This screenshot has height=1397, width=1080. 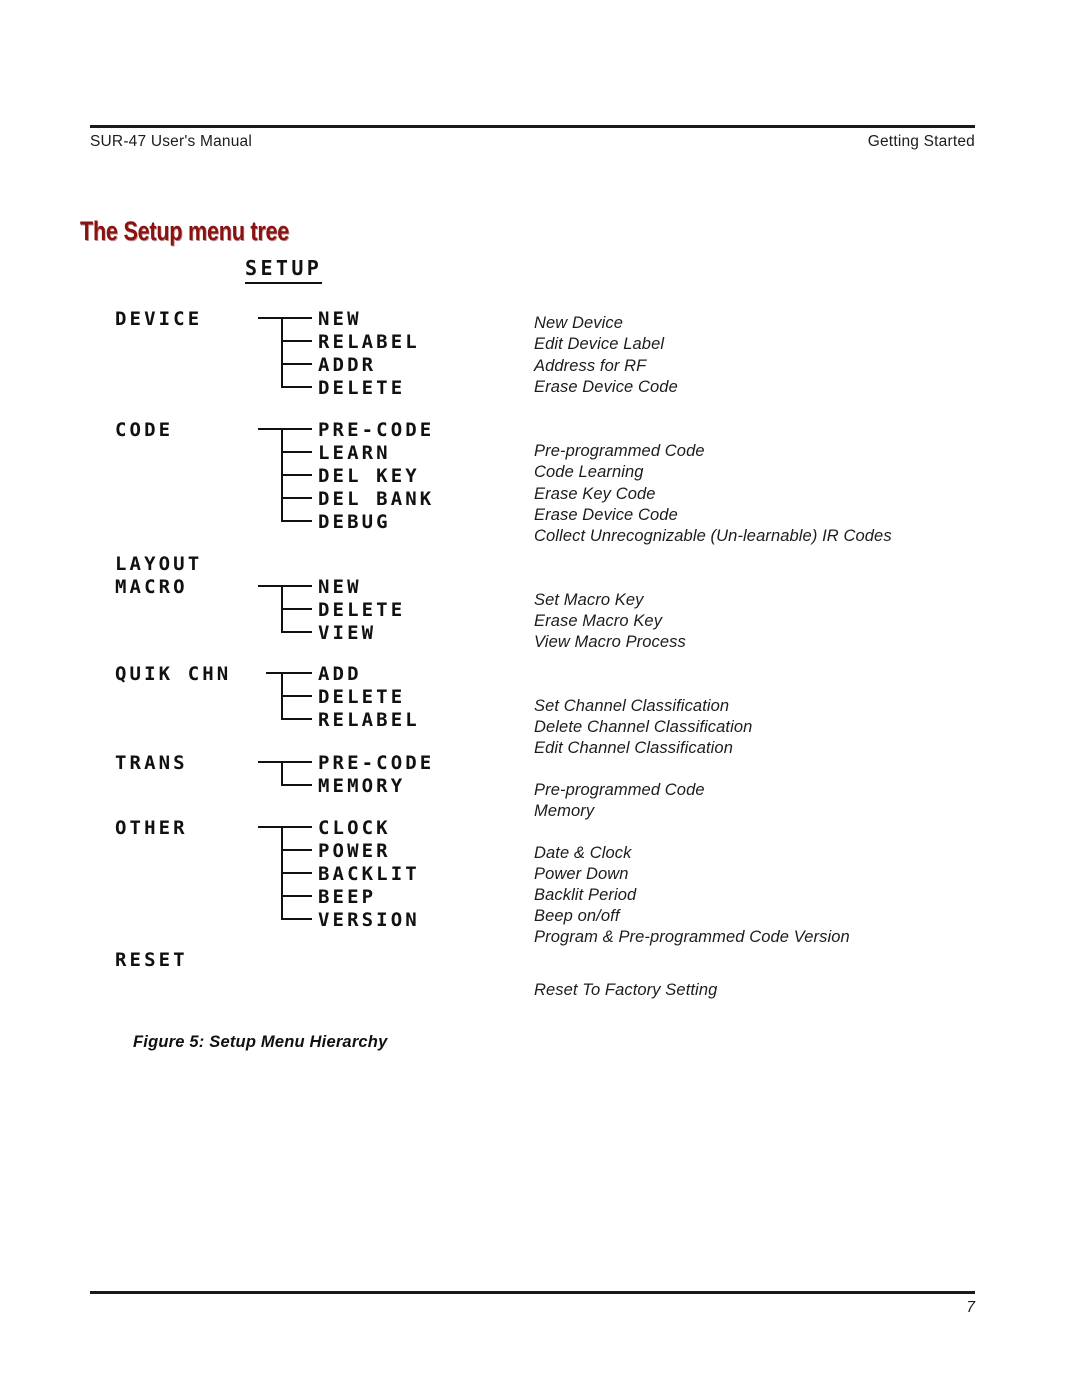 What do you see at coordinates (692, 937) in the screenshot?
I see `description-text: Program & Pre-programmed Code Version` at bounding box center [692, 937].